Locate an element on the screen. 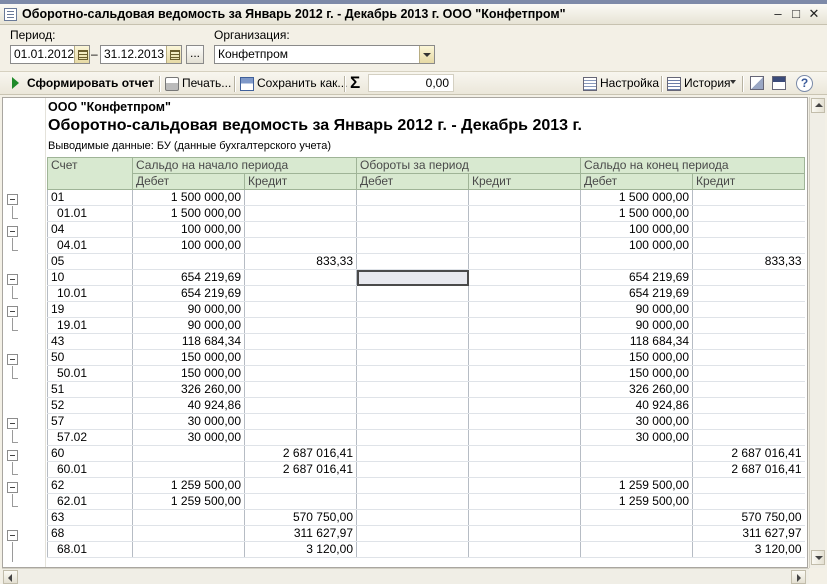  table-row: 50.01 150 000,00 150 000,00 is located at coordinates (426, 373).